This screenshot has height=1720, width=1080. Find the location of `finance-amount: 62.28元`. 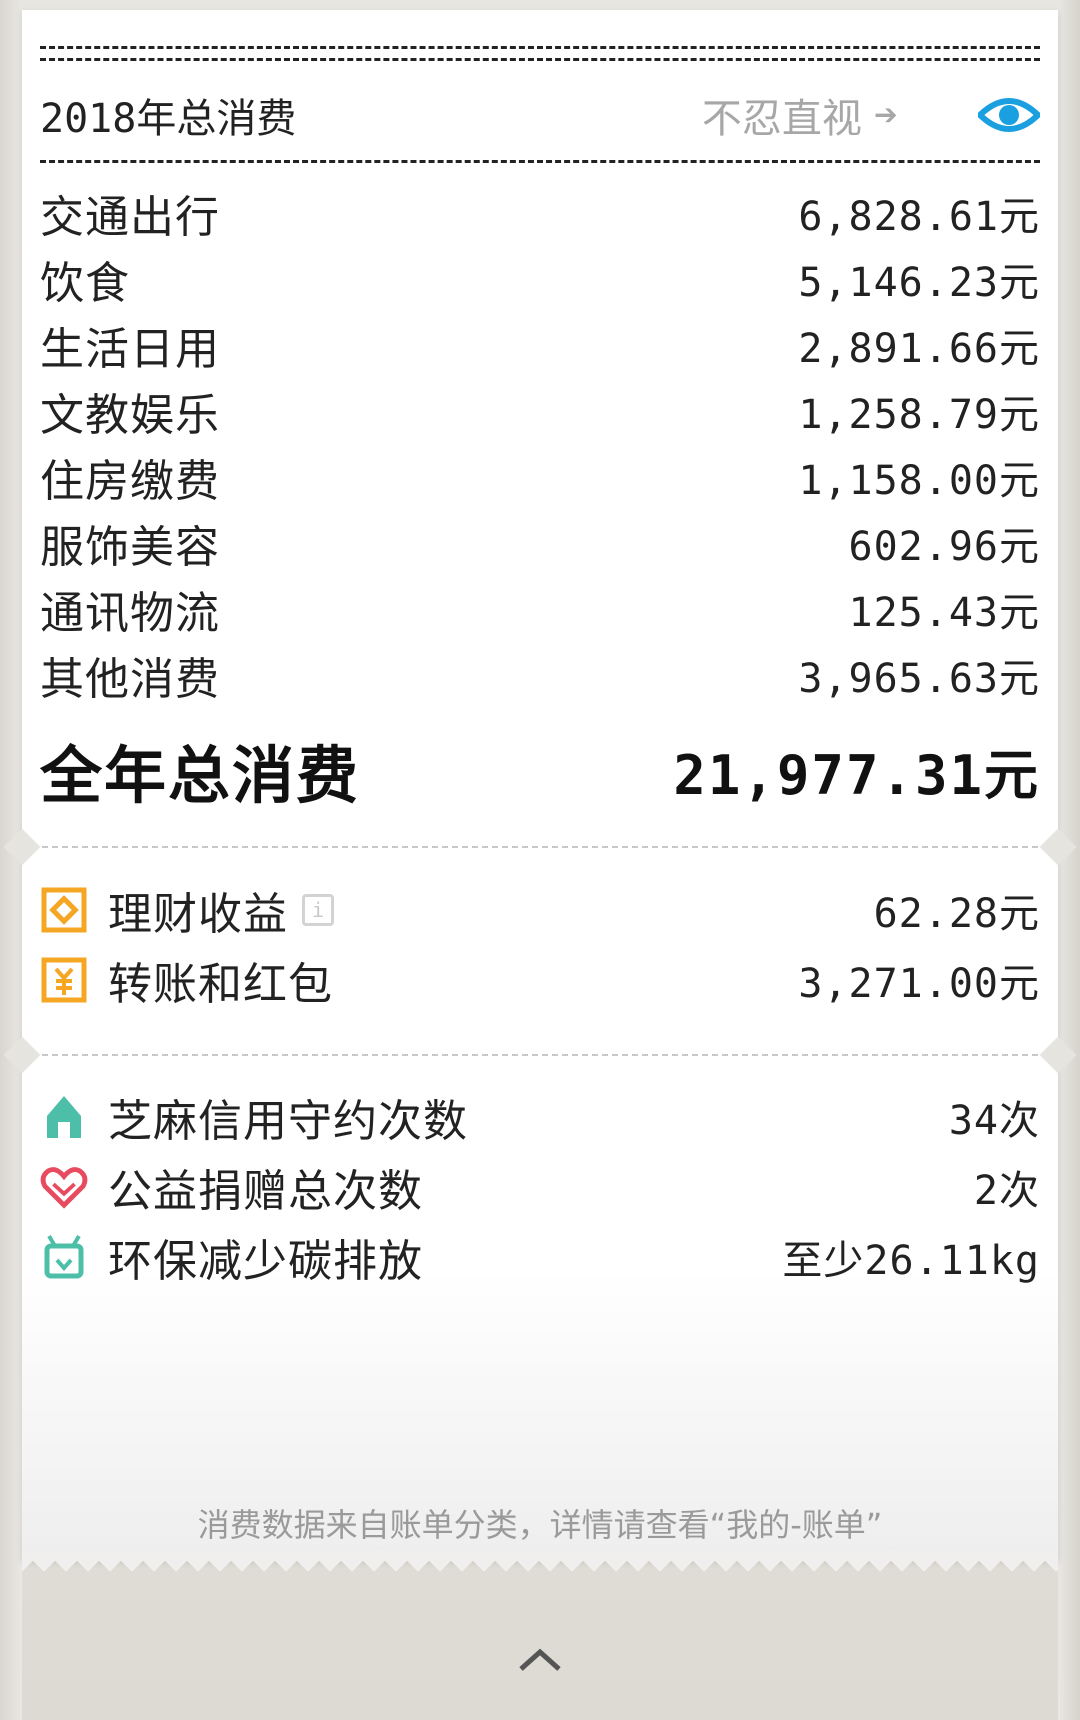

finance-amount: 62.28元 is located at coordinates (956, 914).